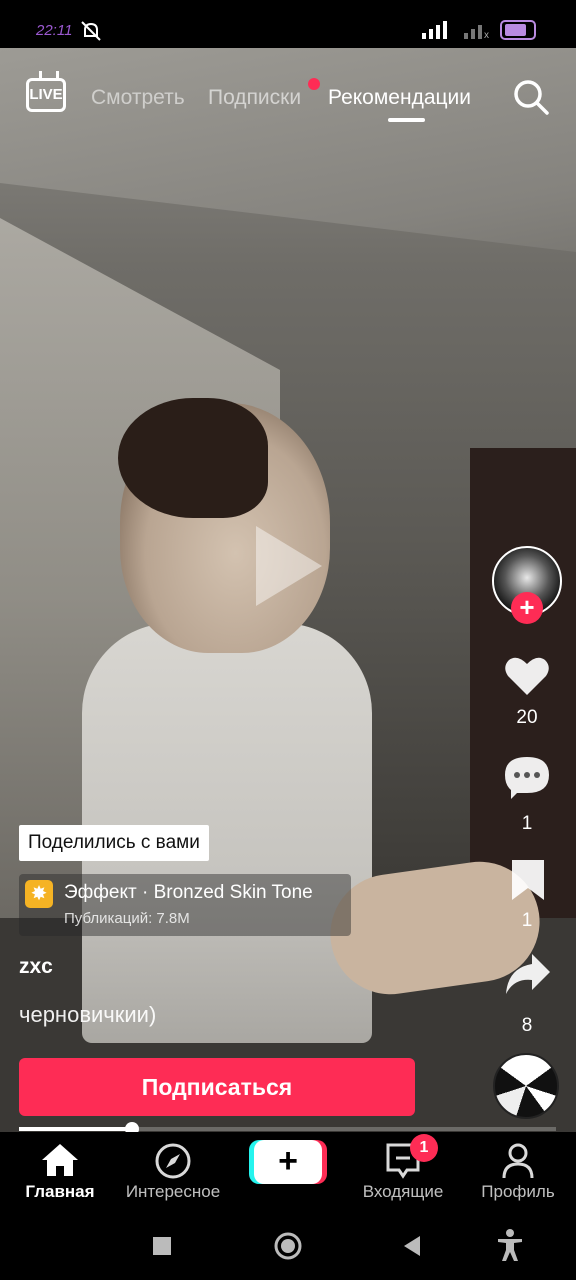  I want to click on profile-icon, so click(518, 1161).